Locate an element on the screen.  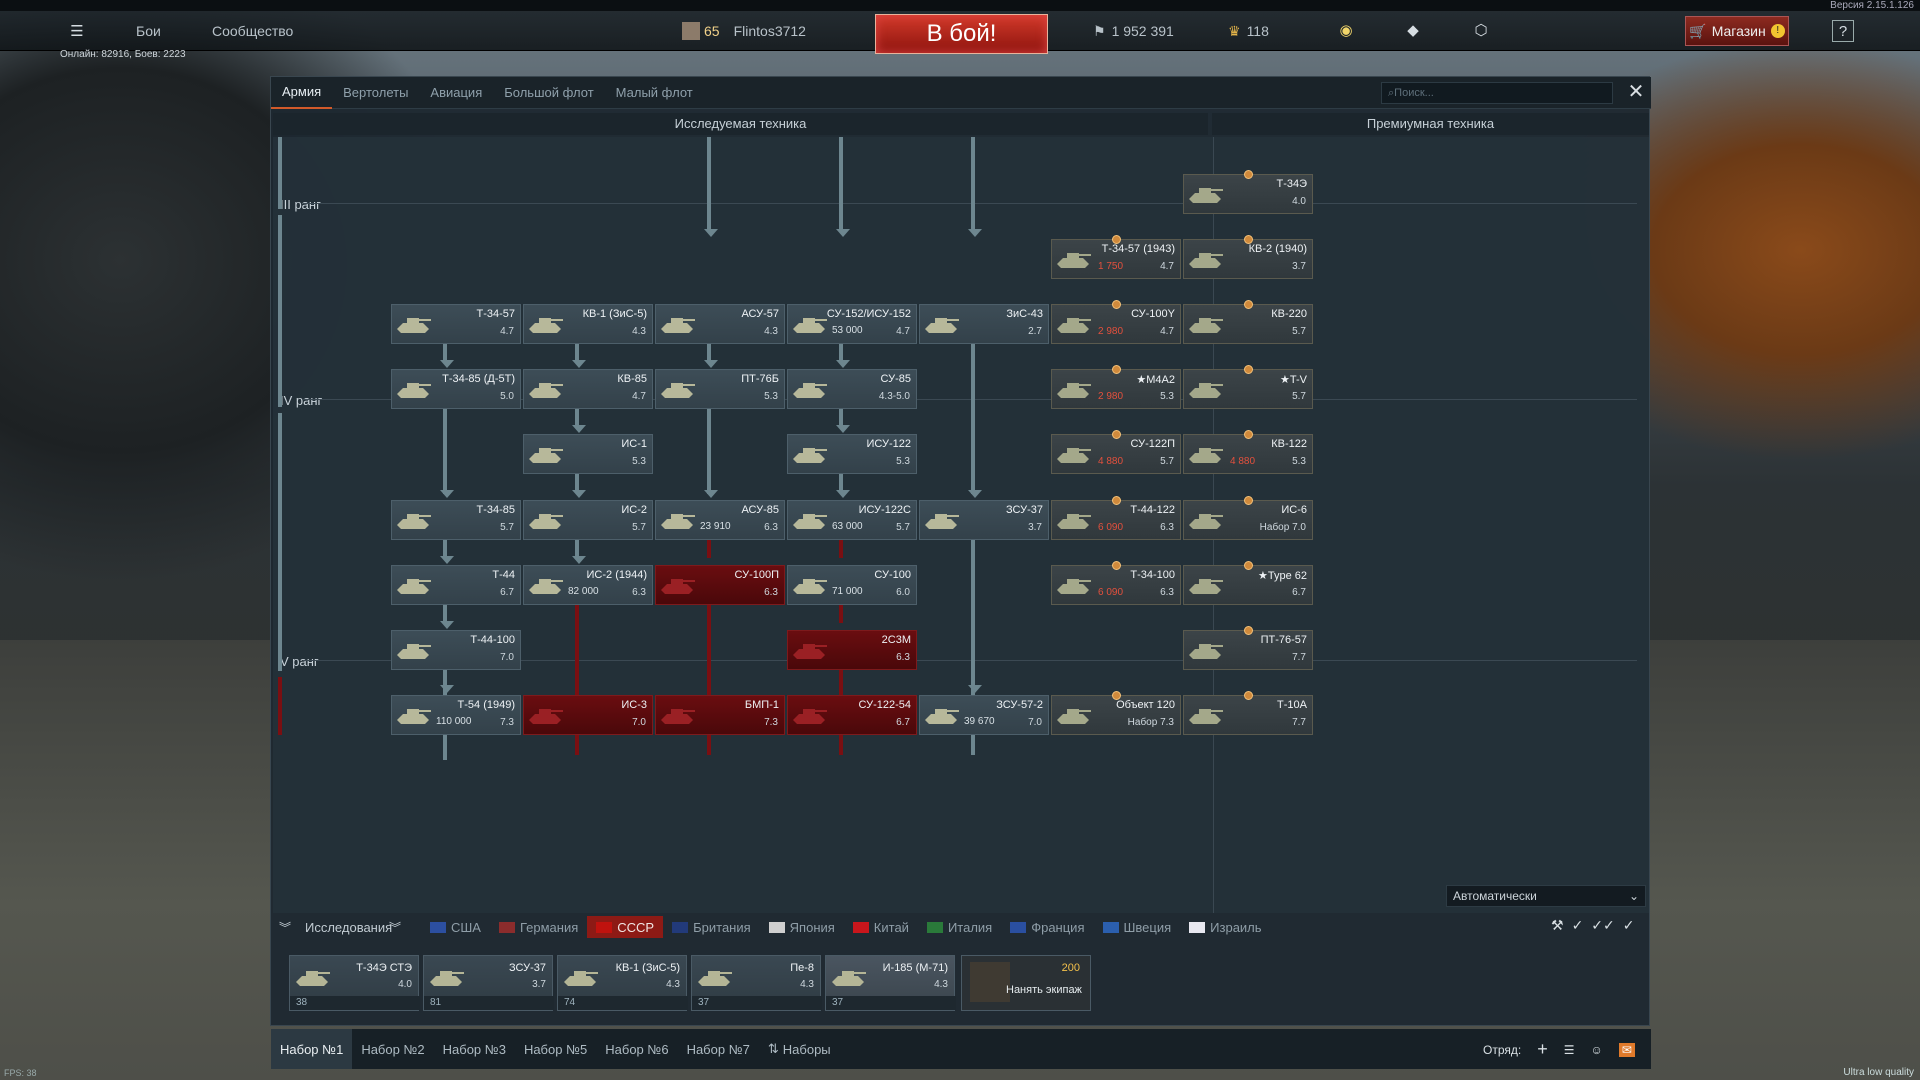
vehicle-card: АСУ-57 4.3 is located at coordinates (720, 324).